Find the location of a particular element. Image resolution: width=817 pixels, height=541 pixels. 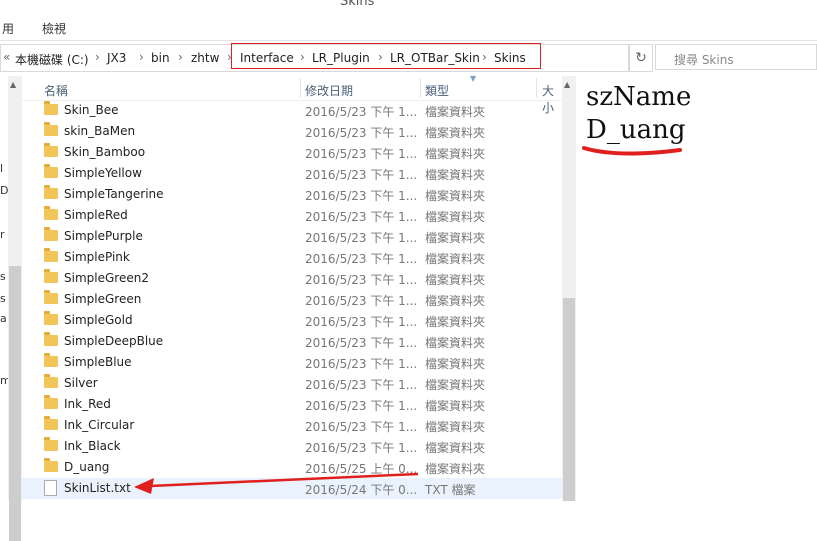

sort-arrow-icon: ▼ is located at coordinates (473, 78).